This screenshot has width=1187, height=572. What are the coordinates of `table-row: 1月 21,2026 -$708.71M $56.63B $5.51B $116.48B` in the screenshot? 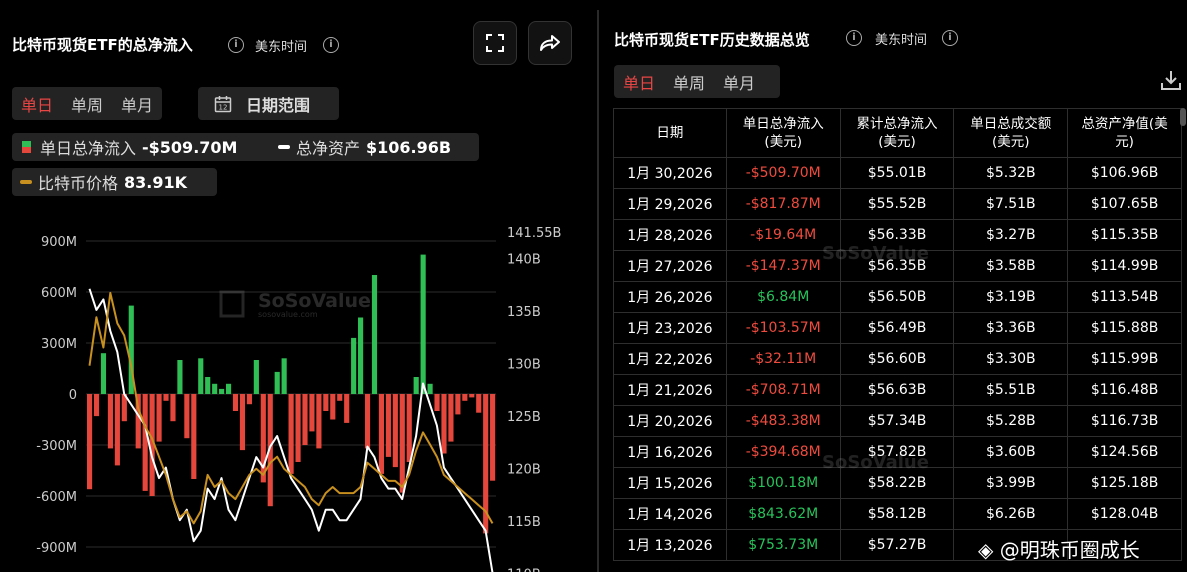 It's located at (897, 390).